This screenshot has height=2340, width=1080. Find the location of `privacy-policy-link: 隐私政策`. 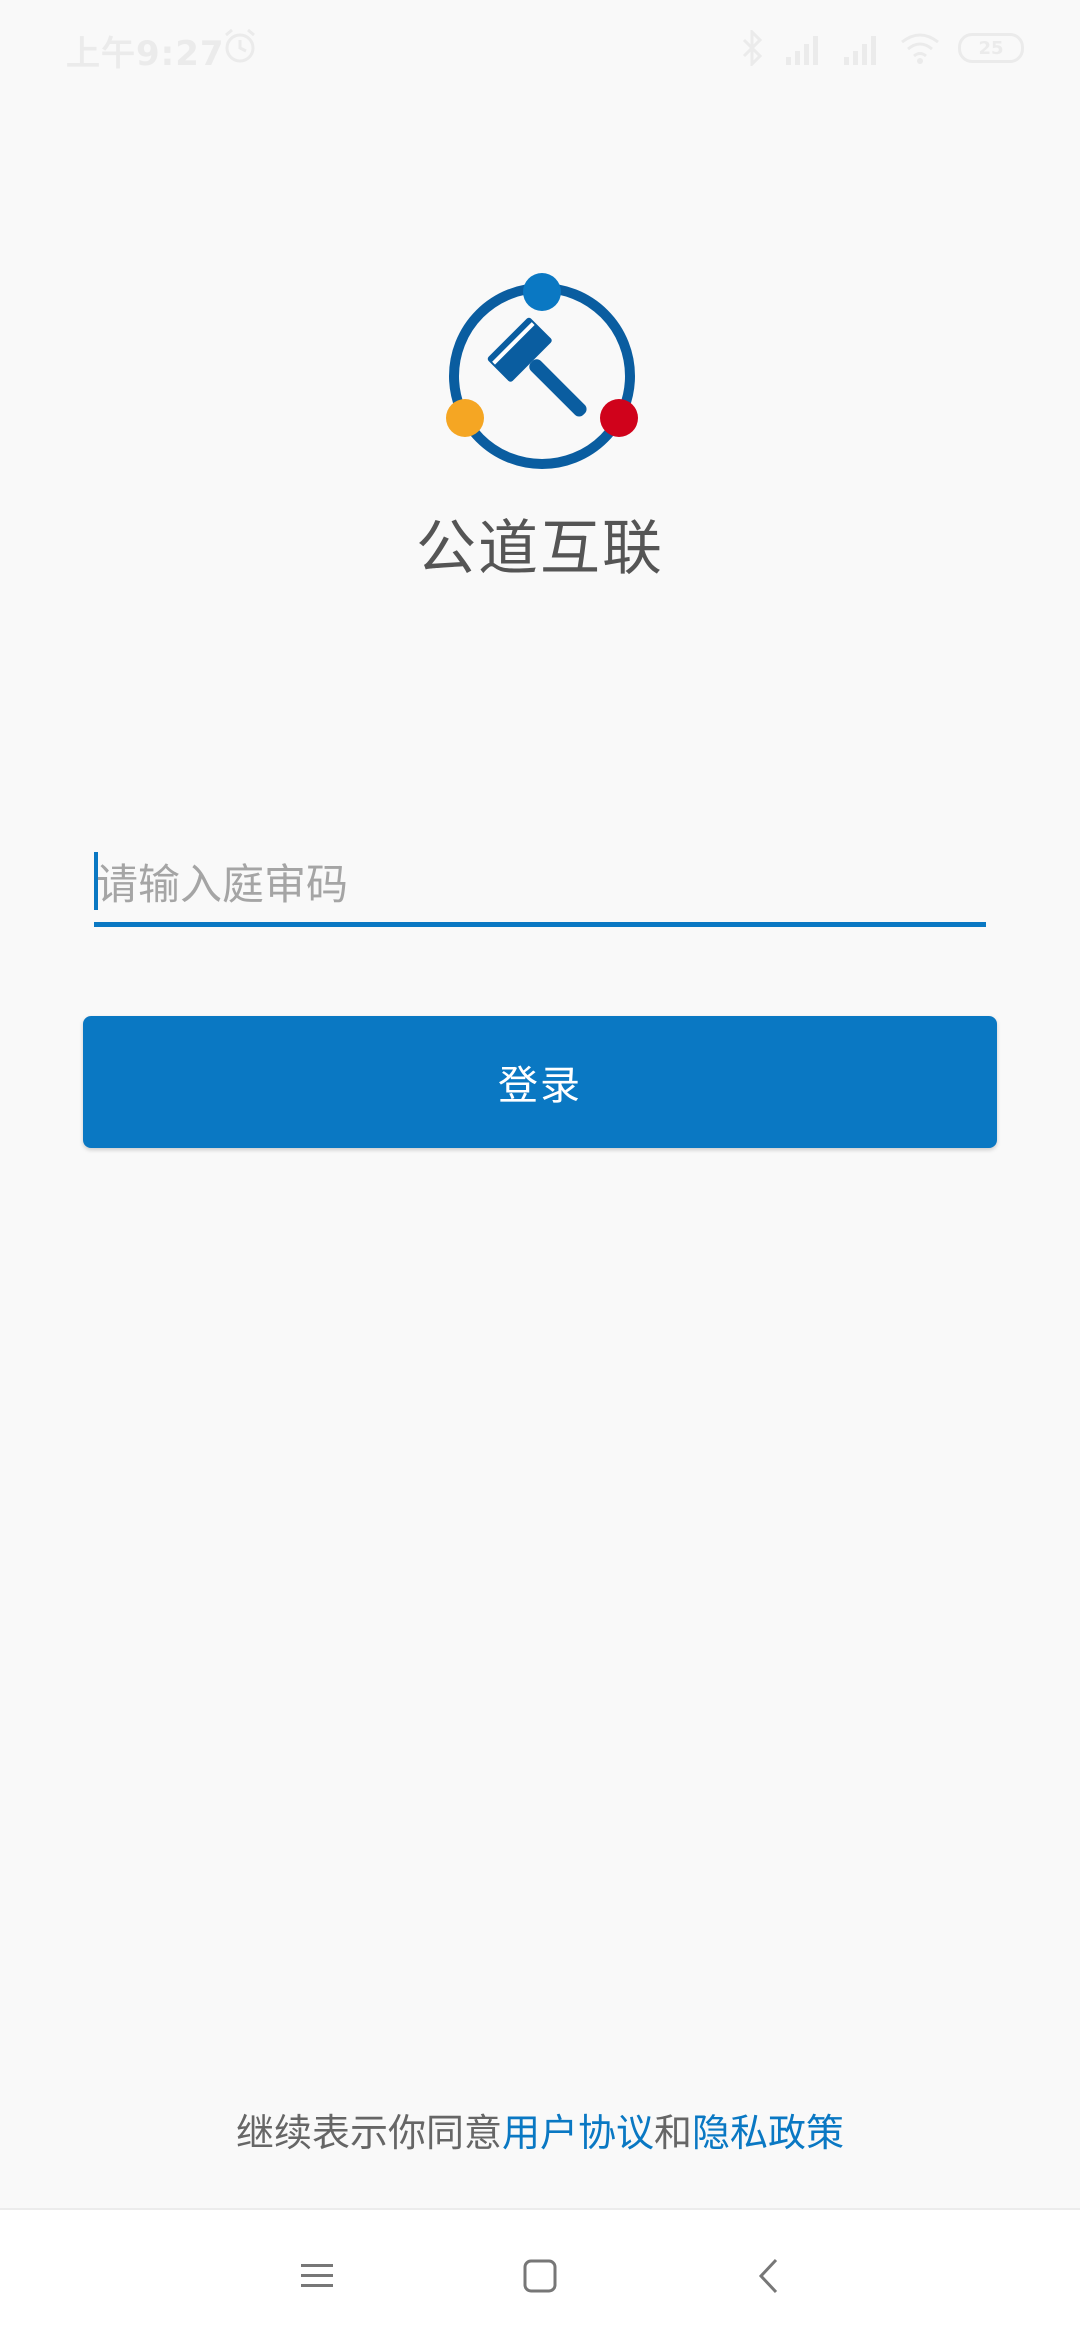

privacy-policy-link: 隐私政策 is located at coordinates (768, 2133).